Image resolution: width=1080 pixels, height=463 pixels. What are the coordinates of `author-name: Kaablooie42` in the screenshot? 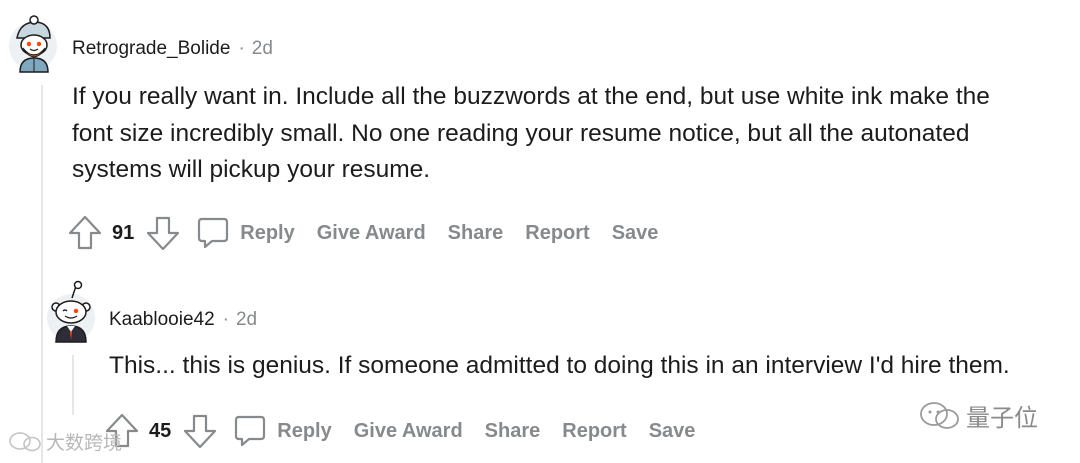 It's located at (162, 320).